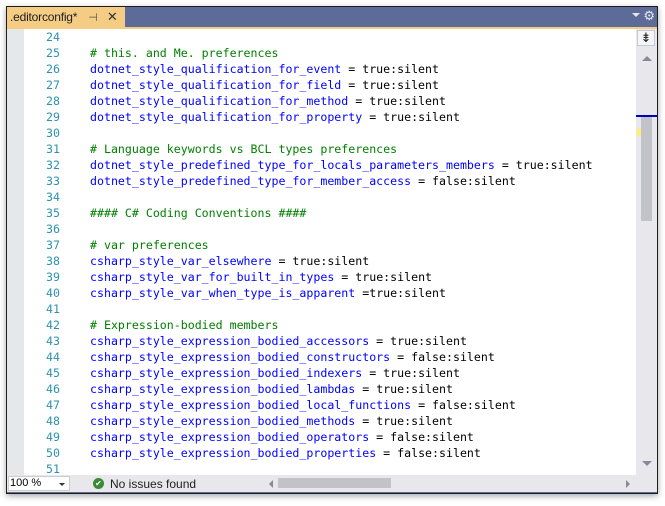 This screenshot has width=665, height=506. What do you see at coordinates (53, 293) in the screenshot?
I see `line-number: 40` at bounding box center [53, 293].